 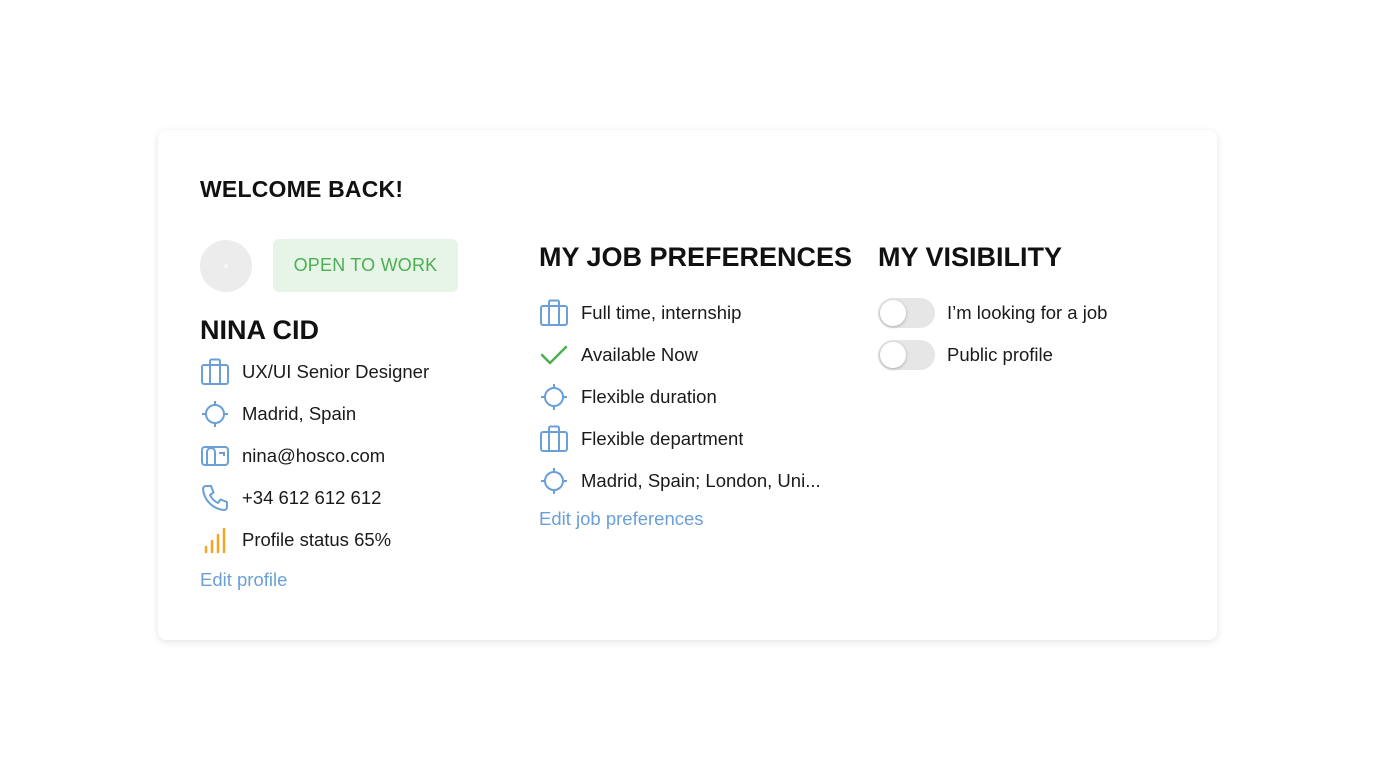 I want to click on pref-duration: Flexible duration, so click(x=649, y=396).